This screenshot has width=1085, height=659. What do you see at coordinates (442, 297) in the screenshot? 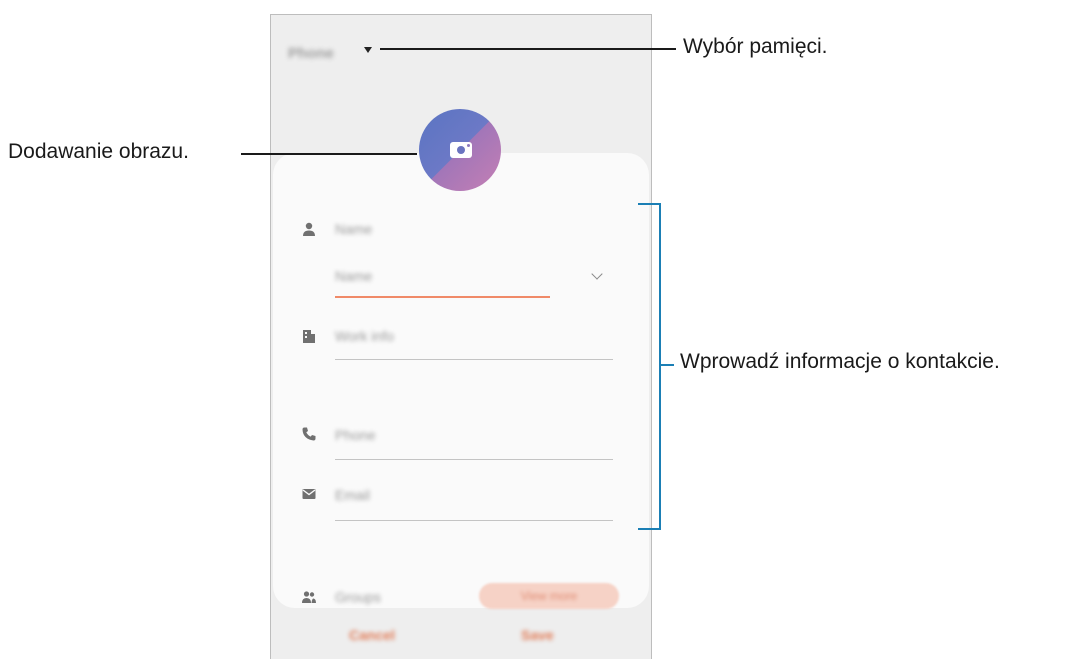
I see `name-underline` at bounding box center [442, 297].